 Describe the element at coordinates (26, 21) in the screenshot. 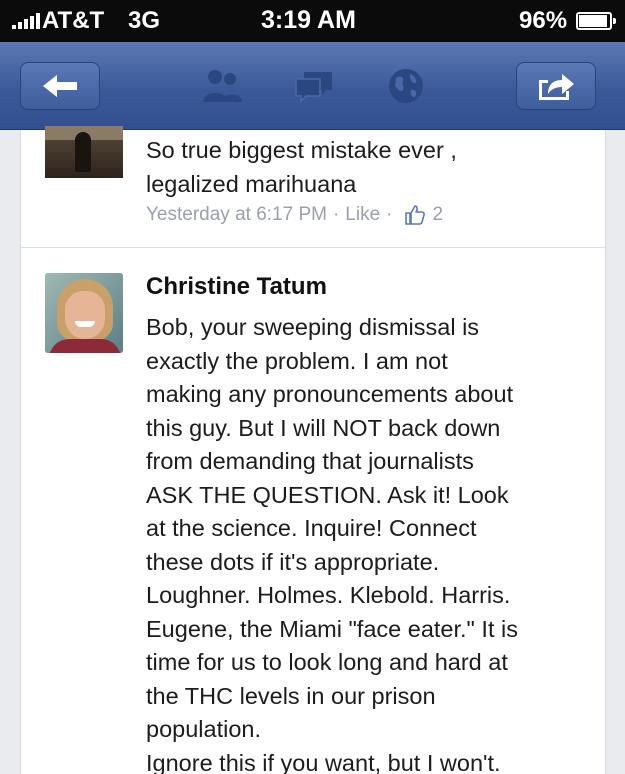

I see `signal-strength-icon` at that location.